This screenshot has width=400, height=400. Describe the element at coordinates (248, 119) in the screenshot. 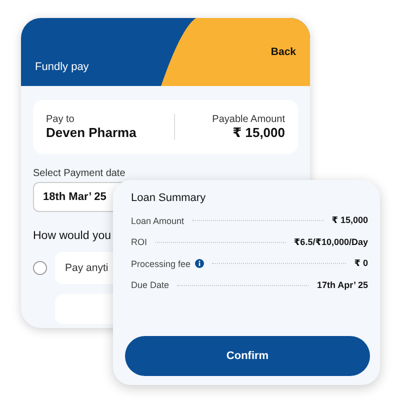

I see `amount-label: Payable Amount` at that location.